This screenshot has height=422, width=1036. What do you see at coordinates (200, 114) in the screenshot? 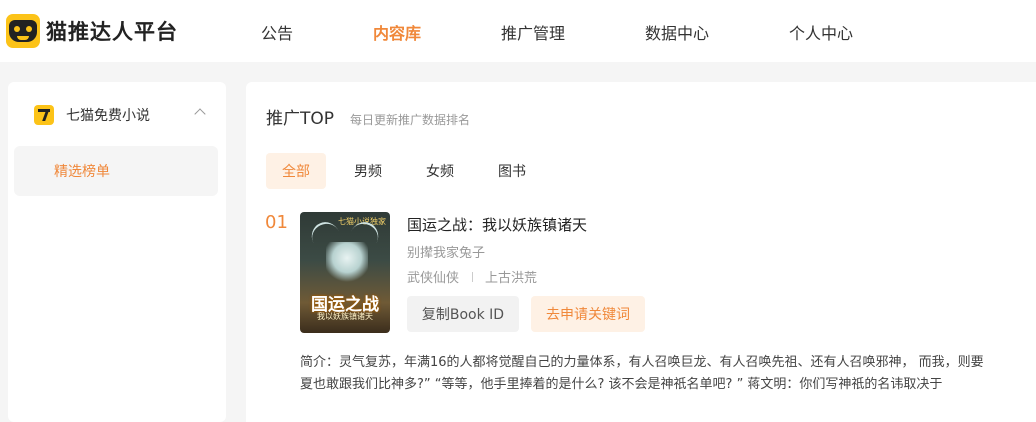
I see `chevron-up-icon` at bounding box center [200, 114].